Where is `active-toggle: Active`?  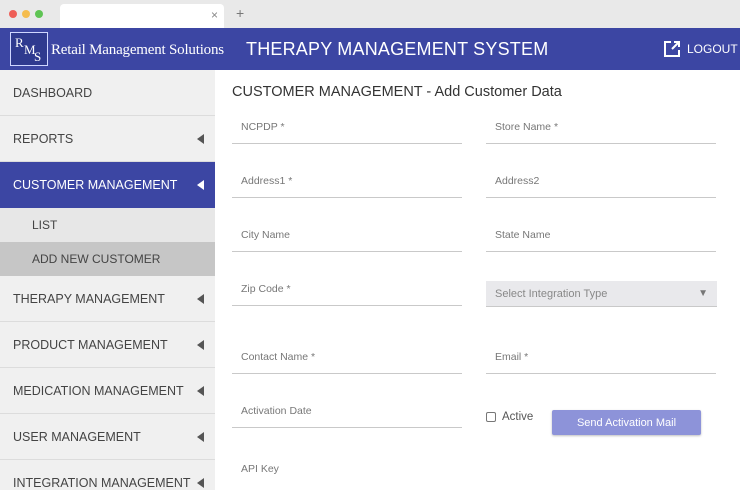 active-toggle: Active is located at coordinates (509, 417).